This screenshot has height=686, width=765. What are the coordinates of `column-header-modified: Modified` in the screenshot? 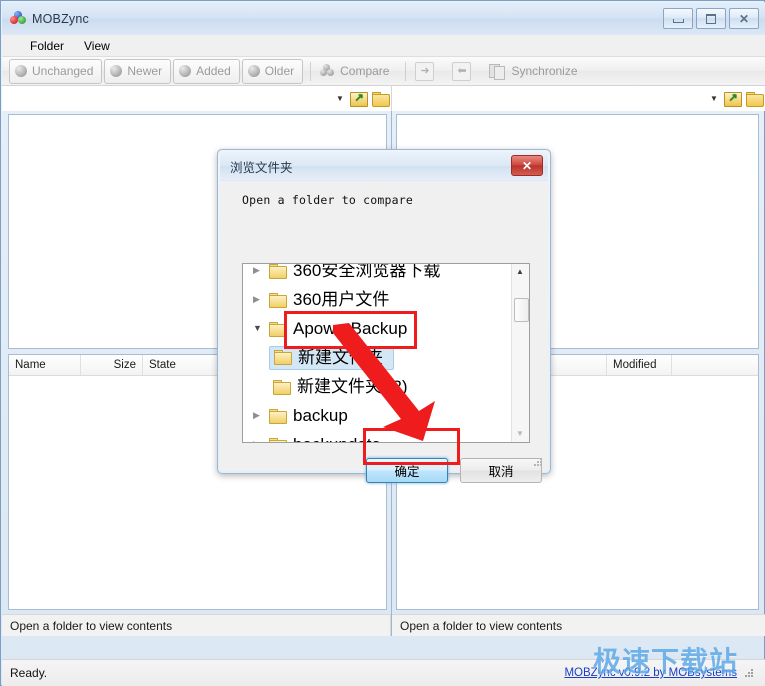 It's located at (639, 365).